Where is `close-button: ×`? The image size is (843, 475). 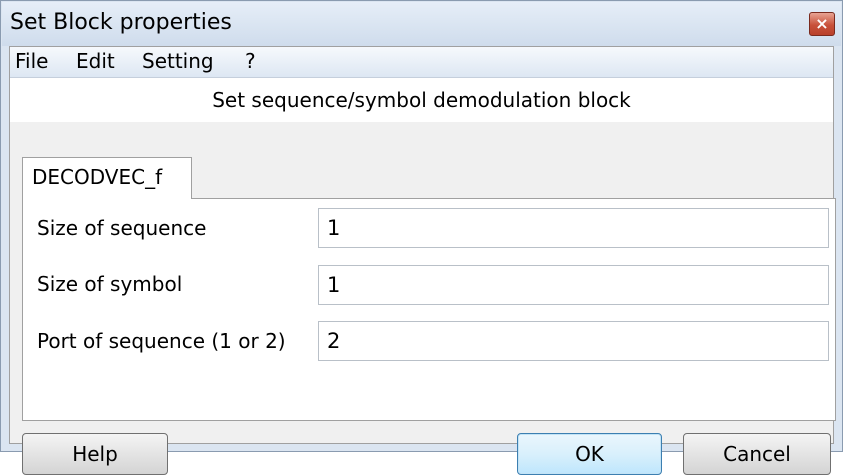
close-button: × is located at coordinates (822, 24).